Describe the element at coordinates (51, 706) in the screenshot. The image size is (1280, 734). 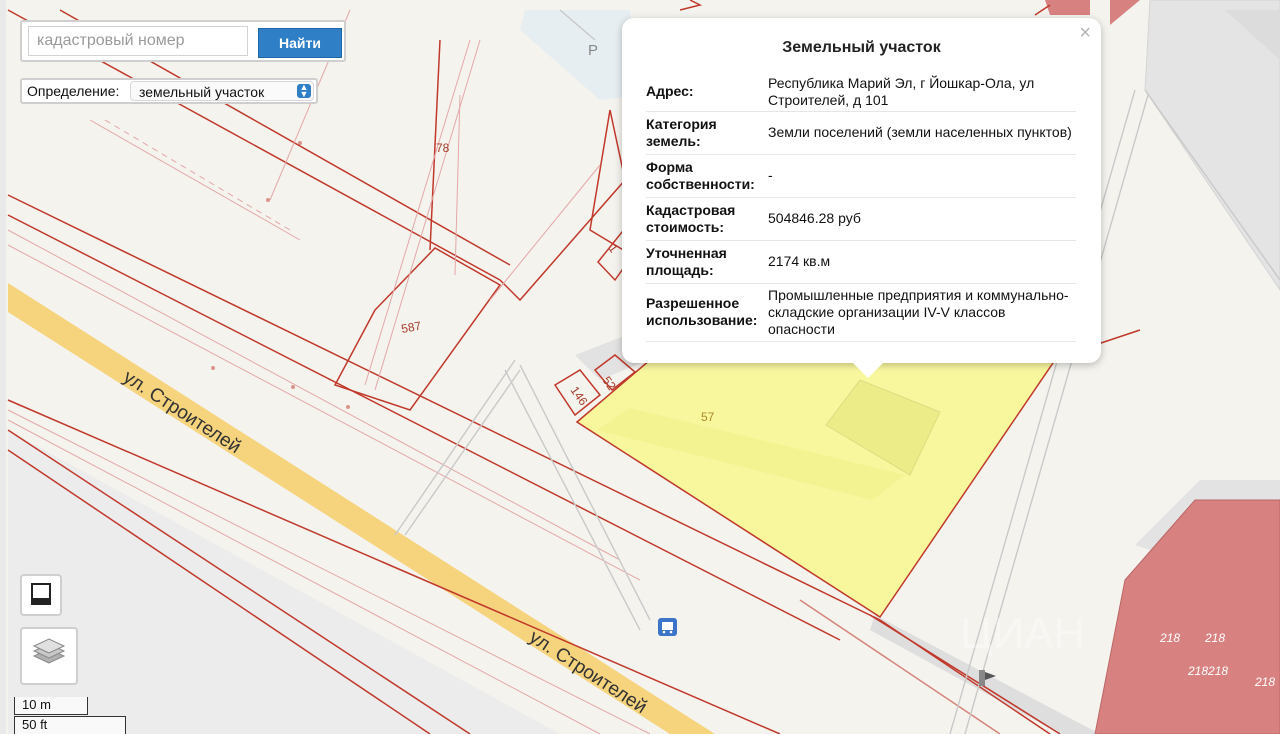
I see `scale-meters: 10 m` at that location.